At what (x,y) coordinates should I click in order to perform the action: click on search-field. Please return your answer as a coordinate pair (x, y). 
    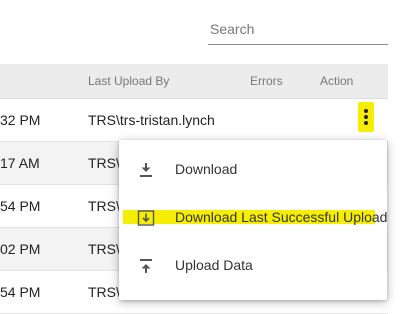
    Looking at the image, I should click on (300, 30).